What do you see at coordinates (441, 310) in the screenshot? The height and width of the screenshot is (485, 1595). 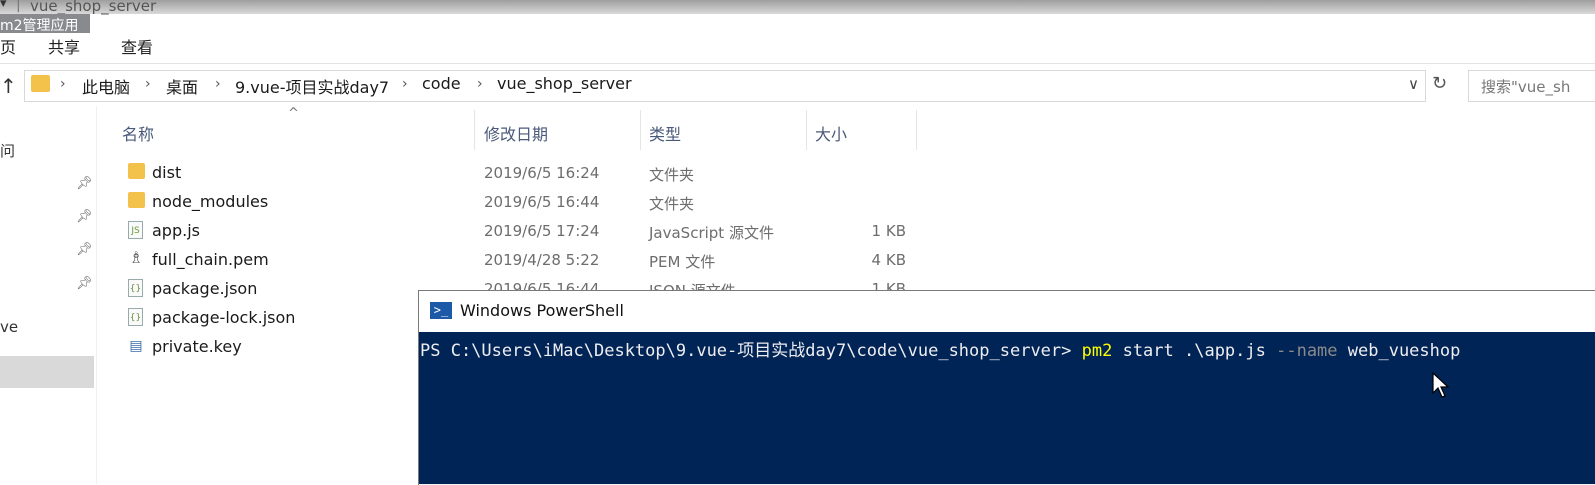 I see `powershell-icon: >_` at bounding box center [441, 310].